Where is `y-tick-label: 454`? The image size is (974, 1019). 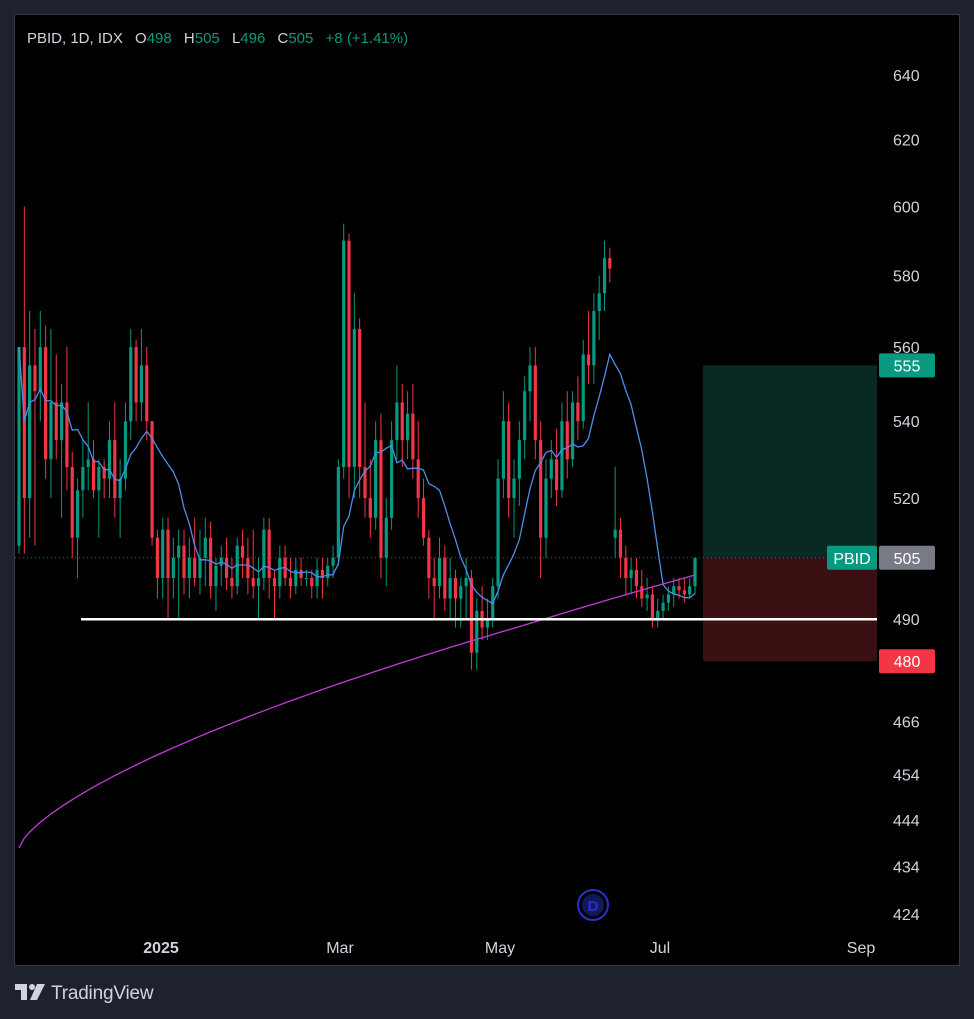 y-tick-label: 454 is located at coordinates (906, 776).